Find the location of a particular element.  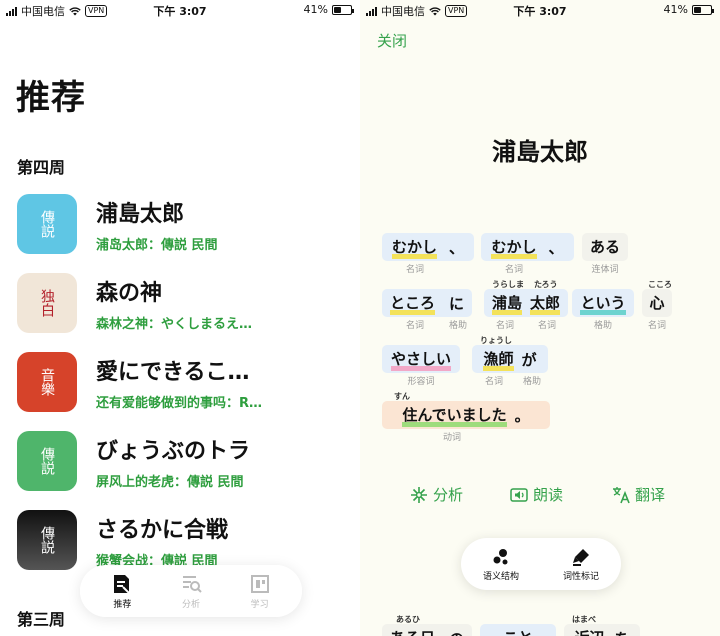

tab-bar: 推荐 分析 学习 is located at coordinates (191, 591).